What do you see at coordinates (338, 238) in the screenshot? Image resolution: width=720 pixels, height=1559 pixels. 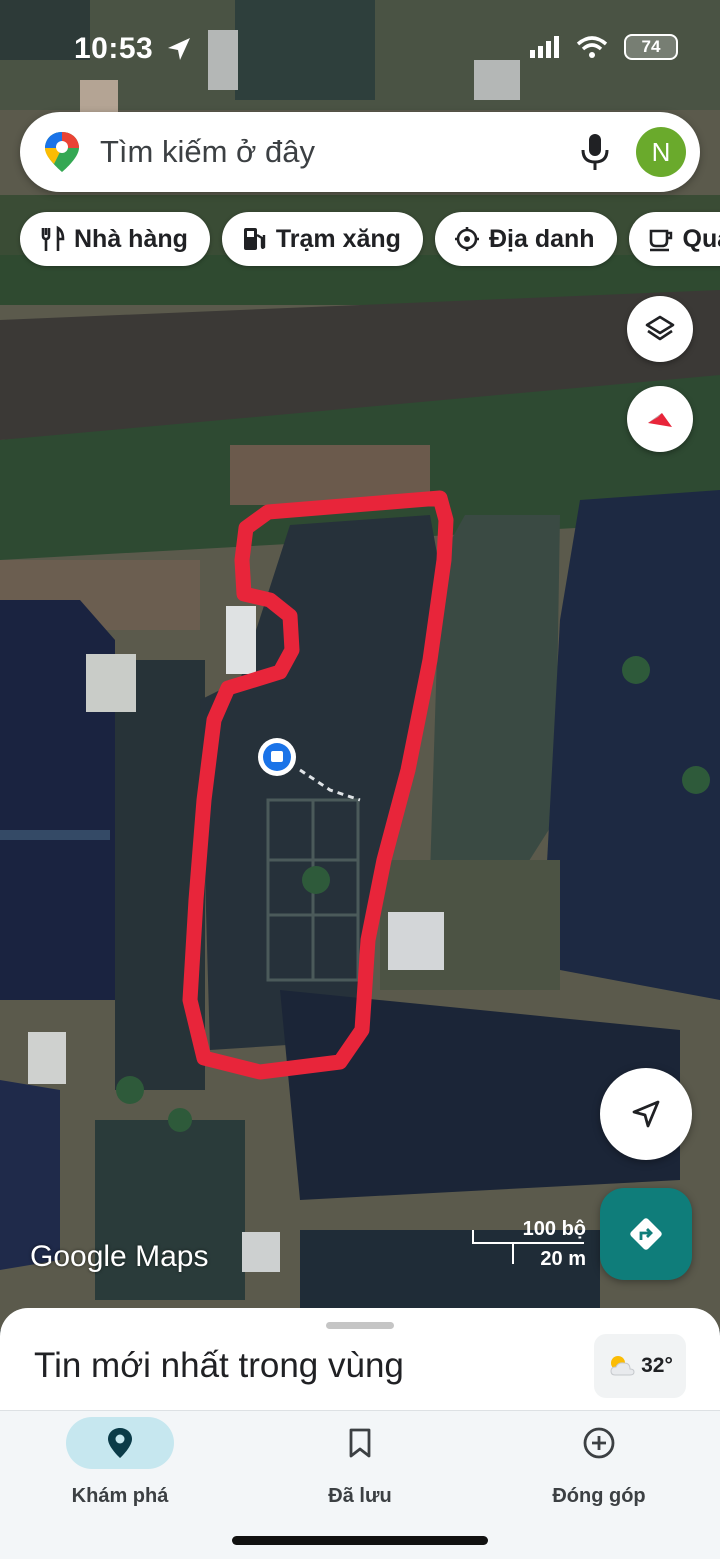 I see `chip-label: Trạm xăng` at bounding box center [338, 238].